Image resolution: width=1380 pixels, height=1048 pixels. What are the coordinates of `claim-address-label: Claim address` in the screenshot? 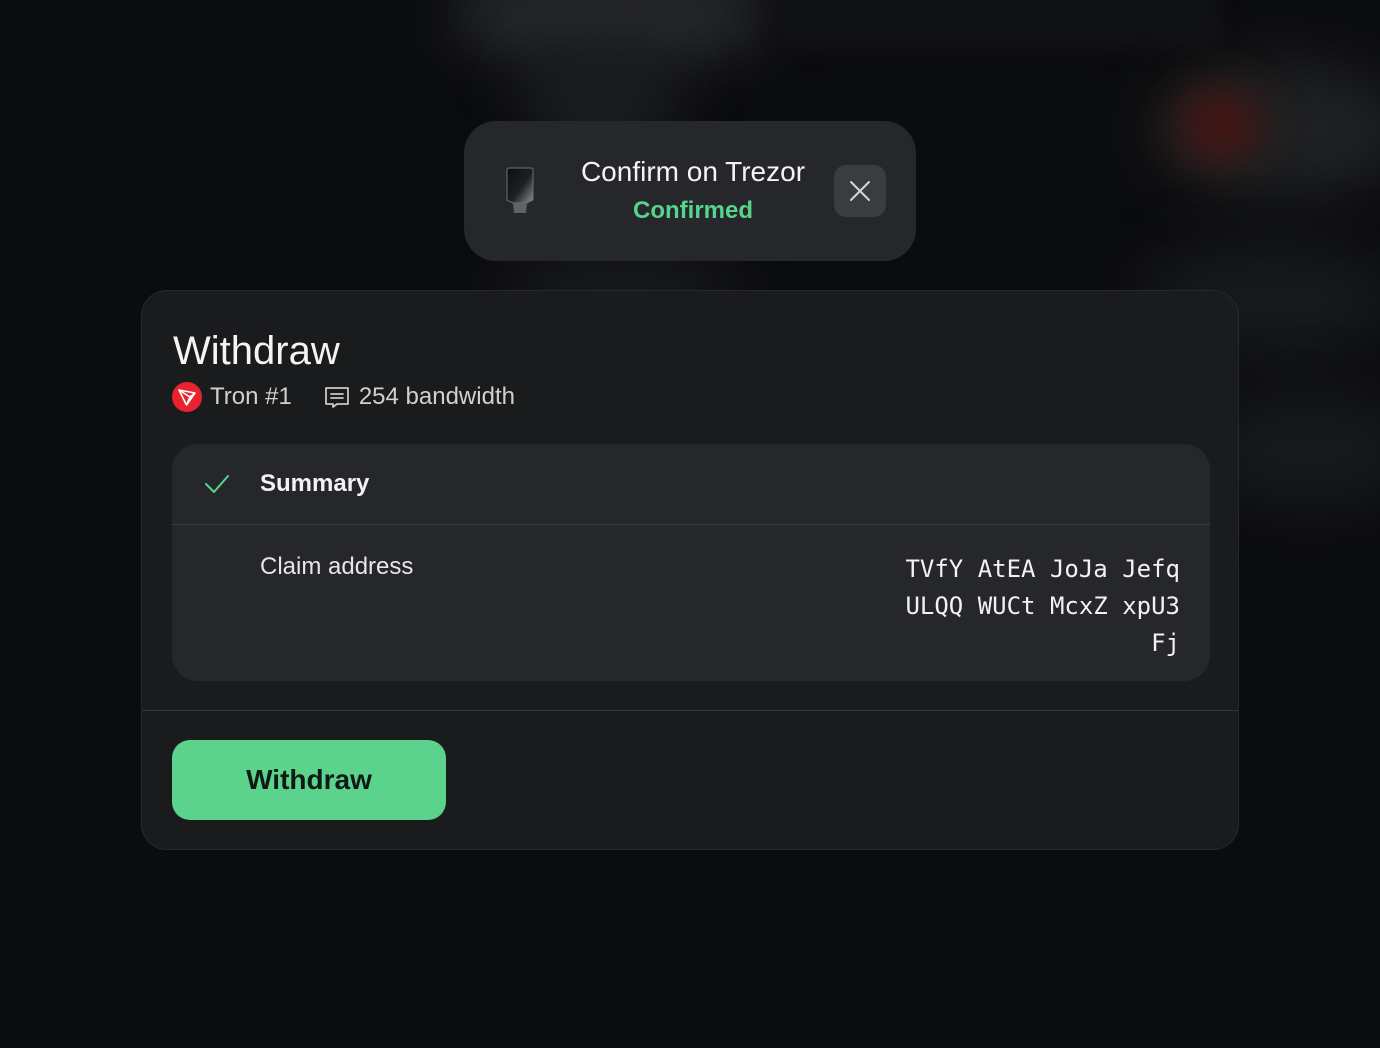 It's located at (337, 566).